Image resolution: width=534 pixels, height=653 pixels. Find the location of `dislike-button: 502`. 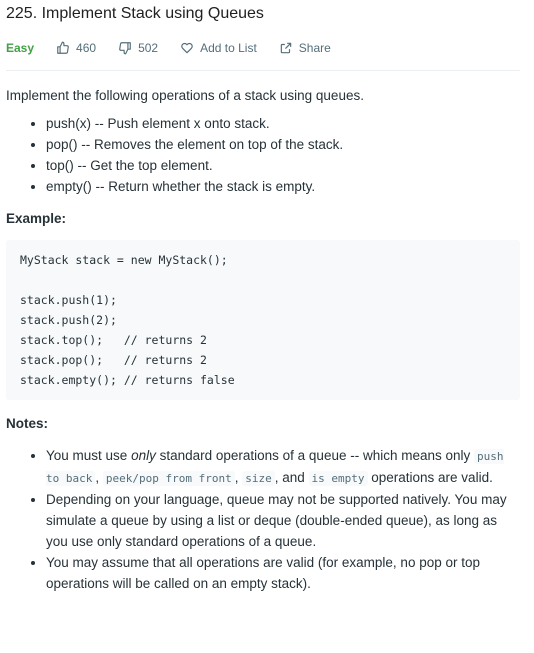

dislike-button: 502 is located at coordinates (138, 48).